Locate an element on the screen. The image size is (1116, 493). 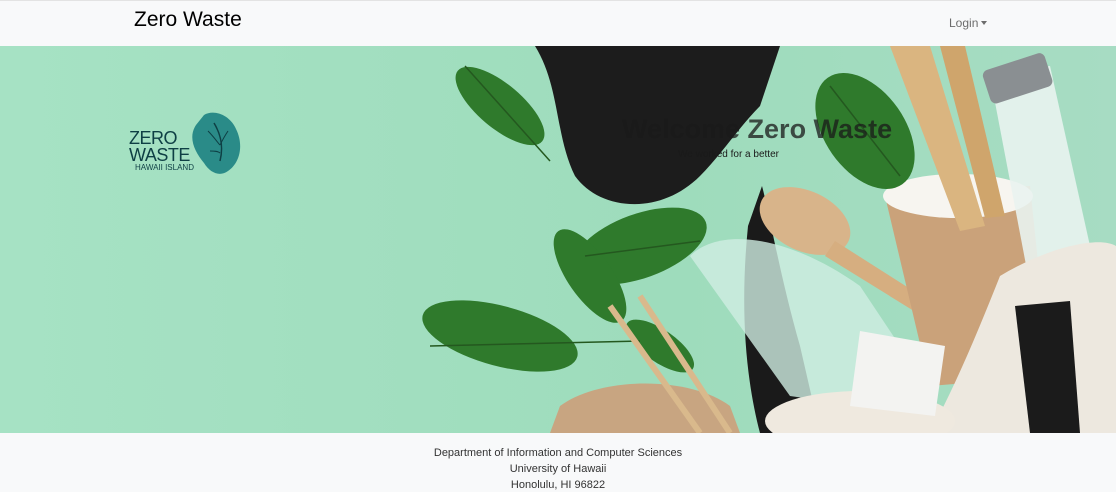
login-dropdown: Login is located at coordinates (968, 23).